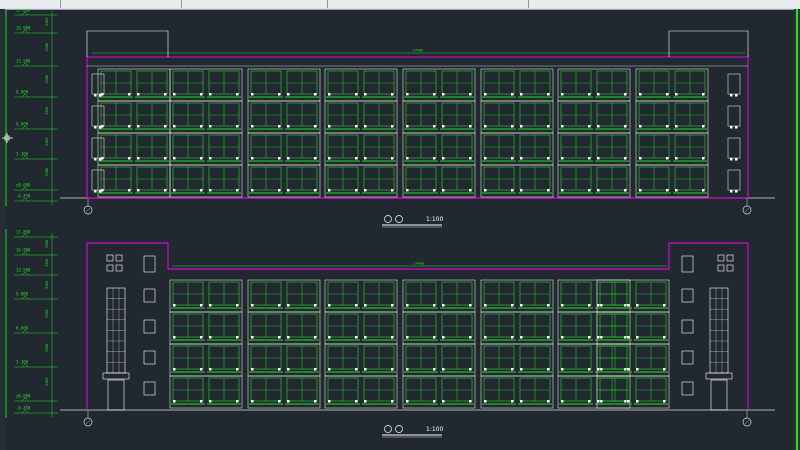  I want to click on dimension-text: 14400, so click(418, 51).